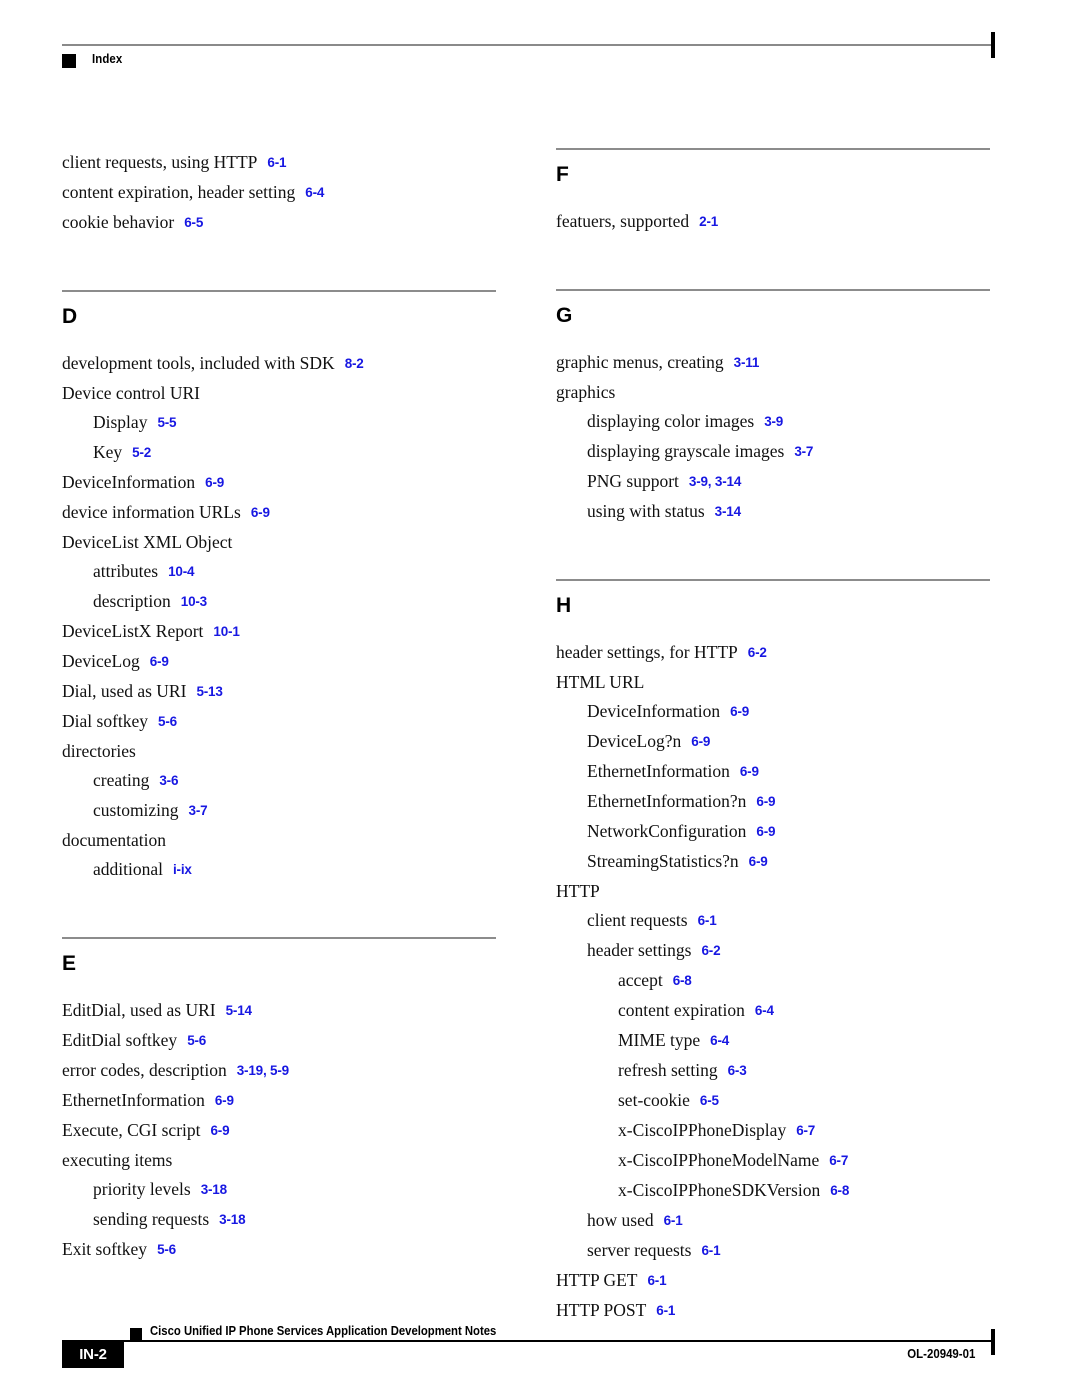 The width and height of the screenshot is (1080, 1397). Describe the element at coordinates (118, 222) in the screenshot. I see `index-entry-label: cookie behavior` at that location.